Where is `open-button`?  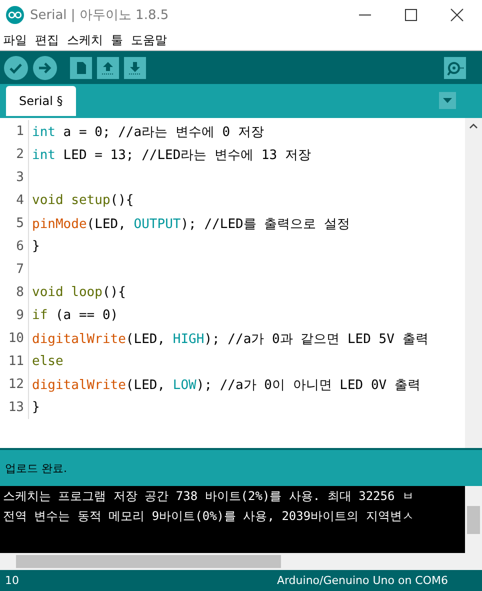
open-button is located at coordinates (108, 67).